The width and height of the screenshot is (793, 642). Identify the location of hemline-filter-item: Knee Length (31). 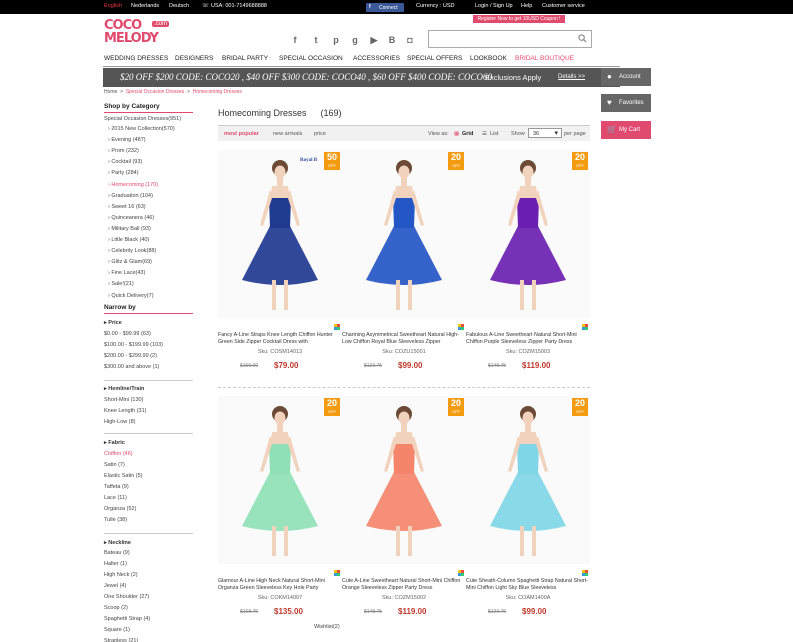
(125, 411).